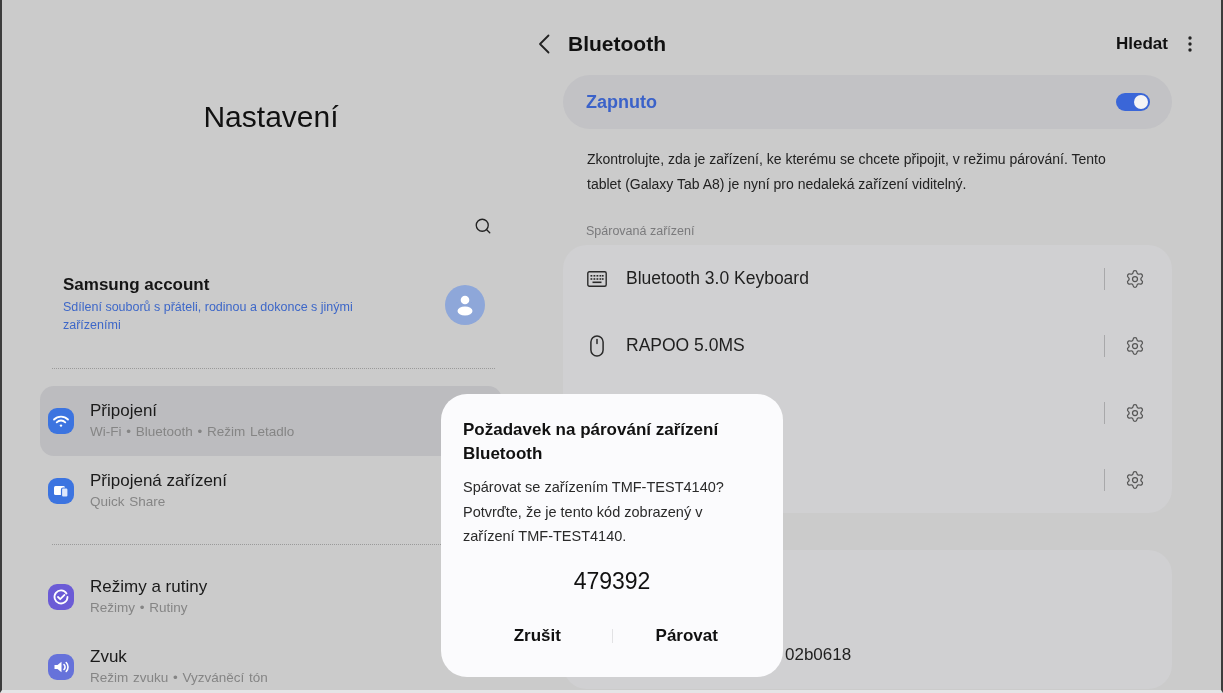 This screenshot has width=1223, height=693. What do you see at coordinates (617, 44) in the screenshot?
I see `page-title: Bluetooth` at bounding box center [617, 44].